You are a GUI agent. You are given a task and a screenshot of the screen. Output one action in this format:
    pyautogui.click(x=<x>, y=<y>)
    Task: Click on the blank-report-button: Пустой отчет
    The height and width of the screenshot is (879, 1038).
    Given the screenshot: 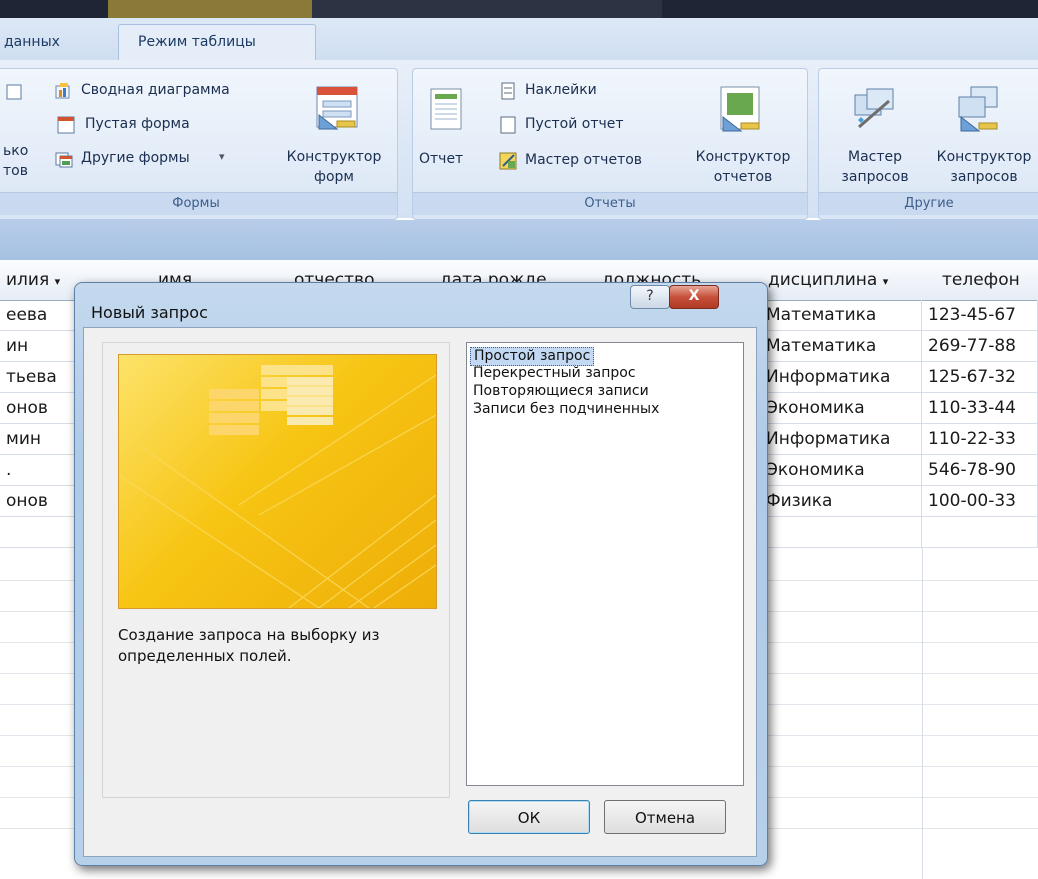 What is the action you would take?
    pyautogui.click(x=584, y=126)
    